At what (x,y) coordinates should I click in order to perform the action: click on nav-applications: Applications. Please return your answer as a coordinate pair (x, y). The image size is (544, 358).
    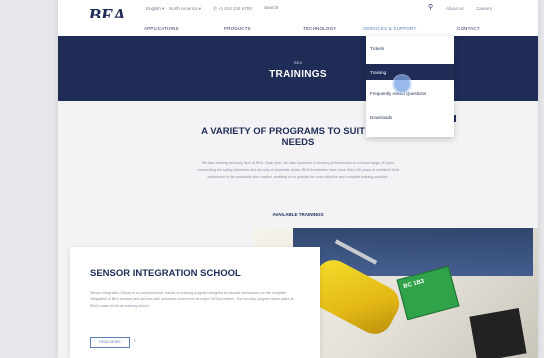
    Looking at the image, I should click on (161, 28).